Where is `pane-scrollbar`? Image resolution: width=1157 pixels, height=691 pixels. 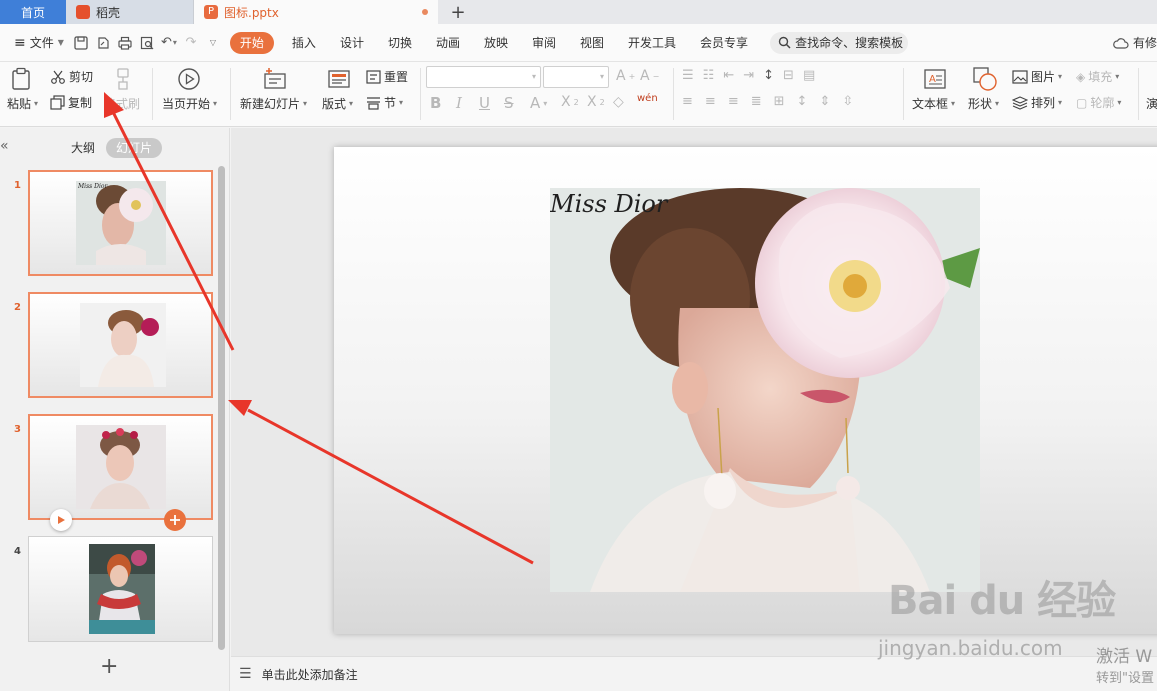 pane-scrollbar is located at coordinates (221, 408).